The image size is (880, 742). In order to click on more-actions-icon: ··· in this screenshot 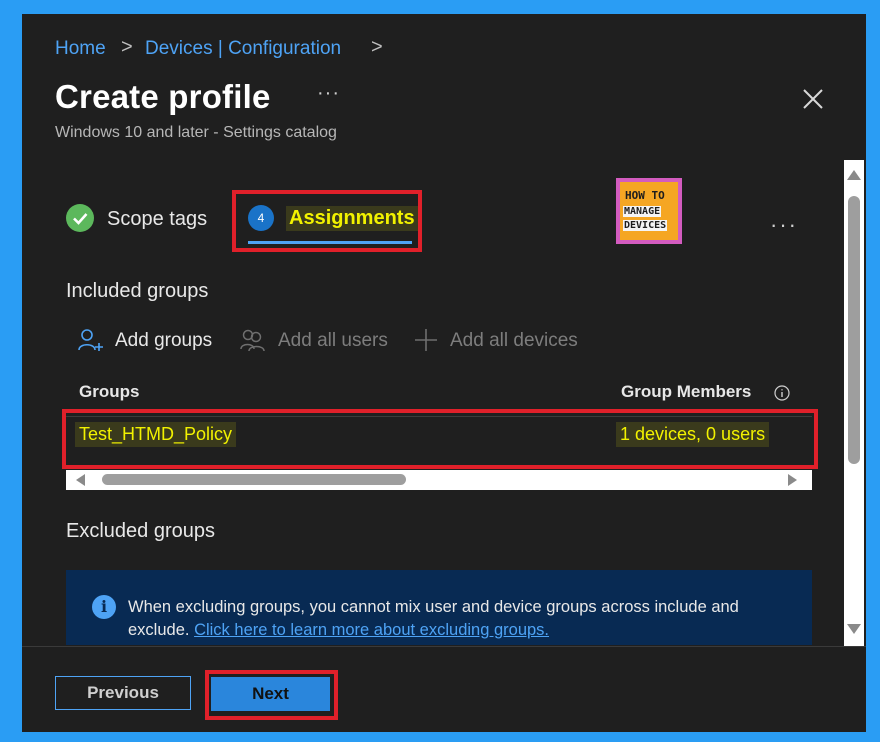, I will do `click(328, 93)`.